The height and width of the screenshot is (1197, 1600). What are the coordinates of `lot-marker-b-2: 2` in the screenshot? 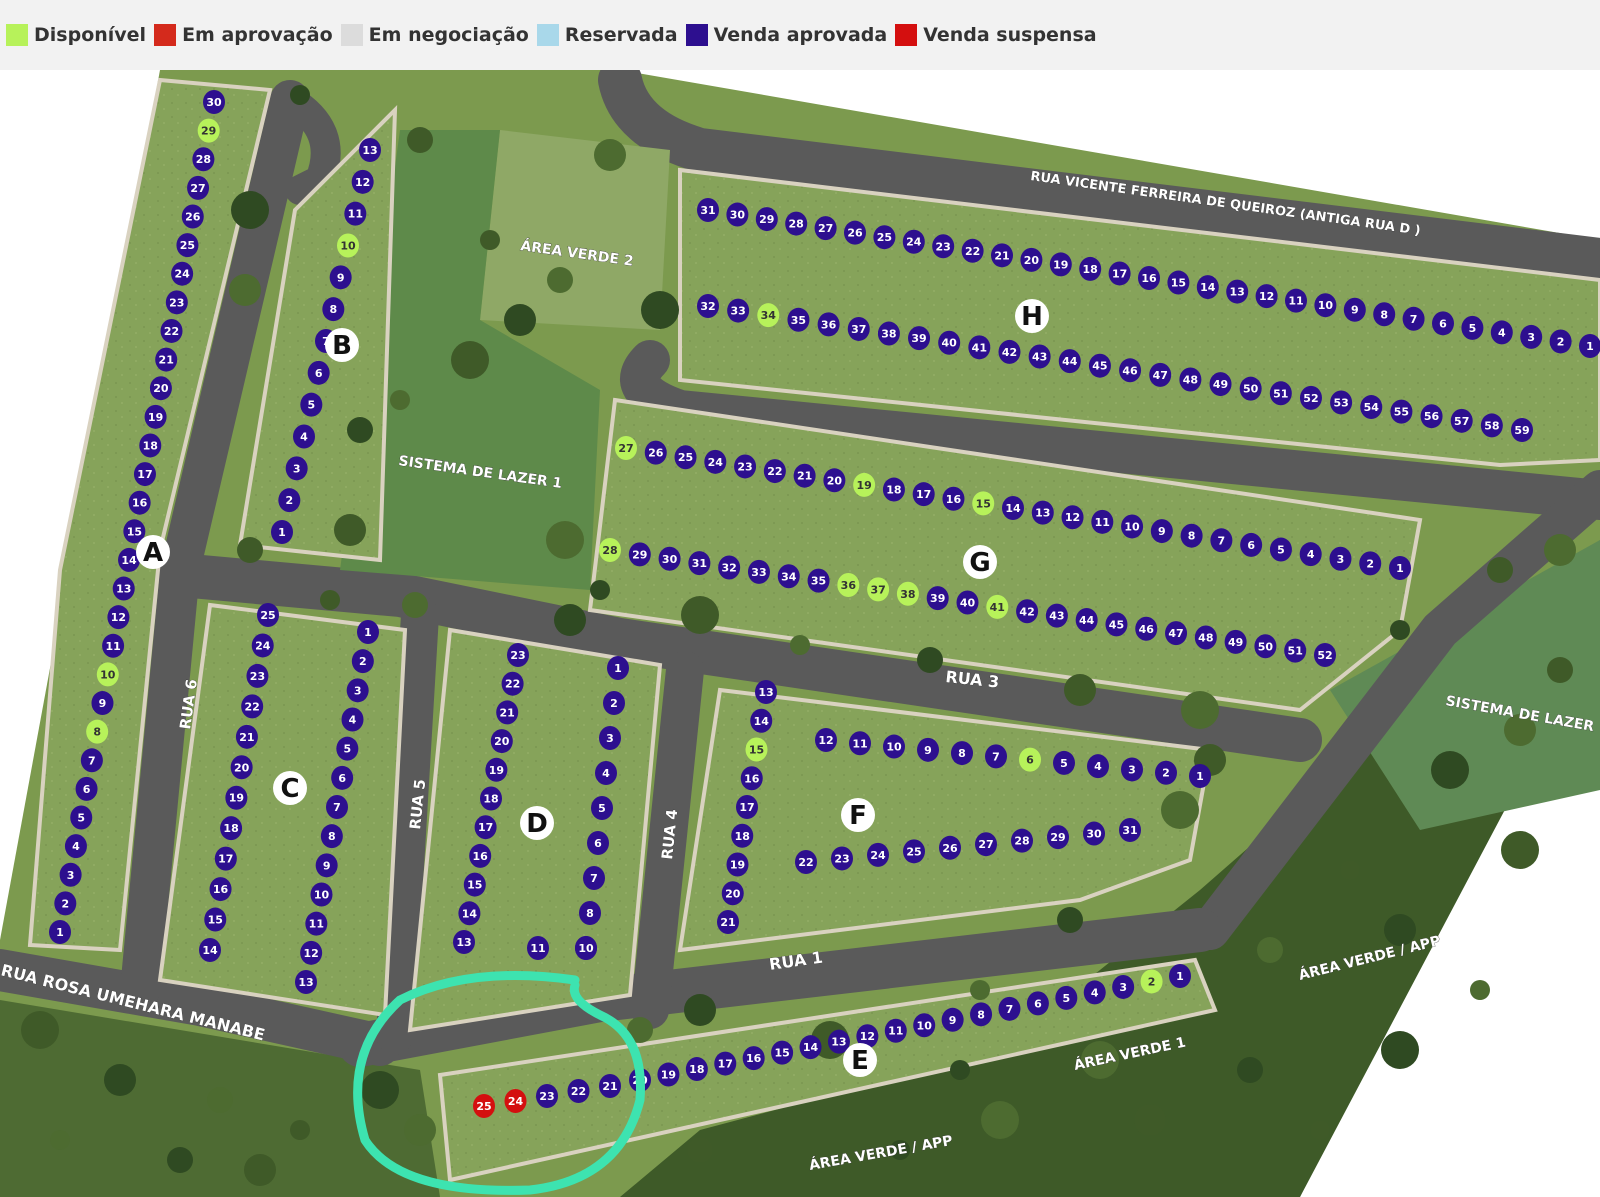 It's located at (289, 500).